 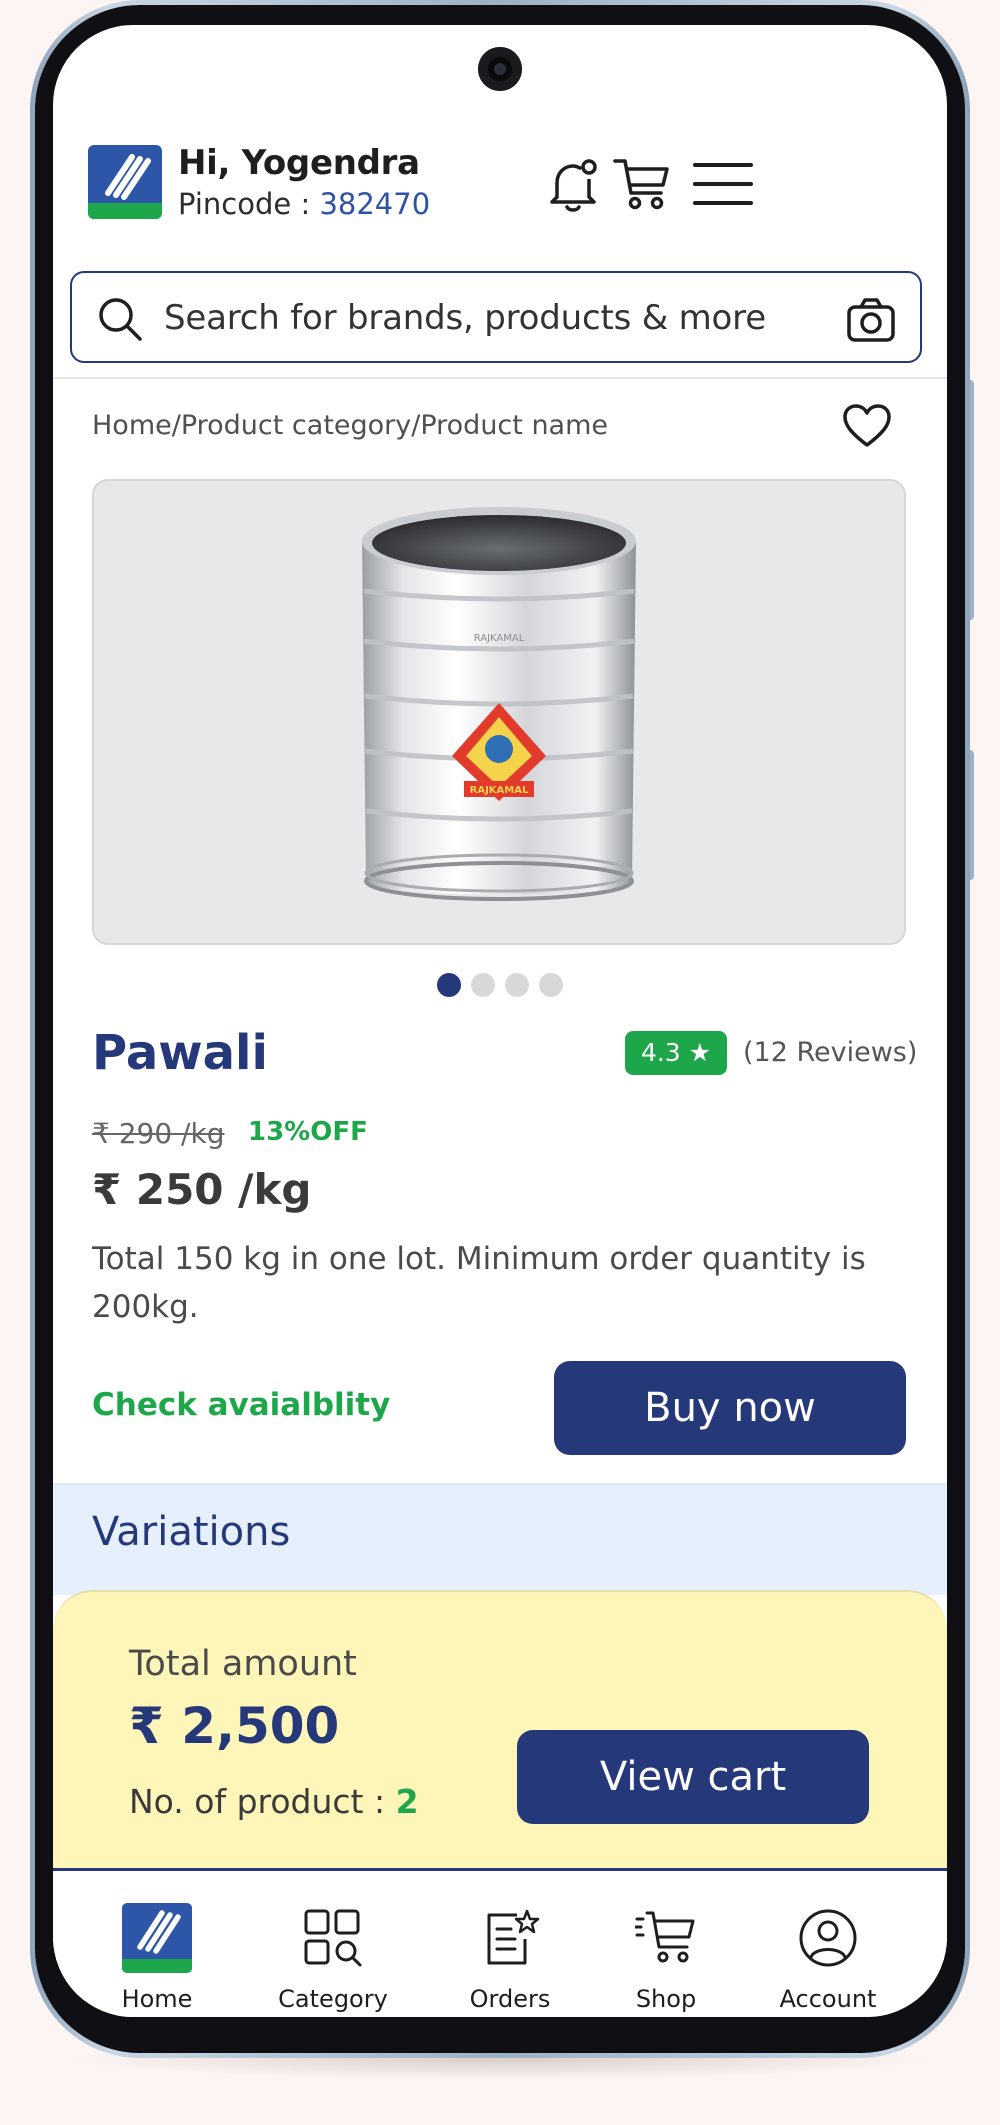 I want to click on account-icon, so click(x=828, y=1938).